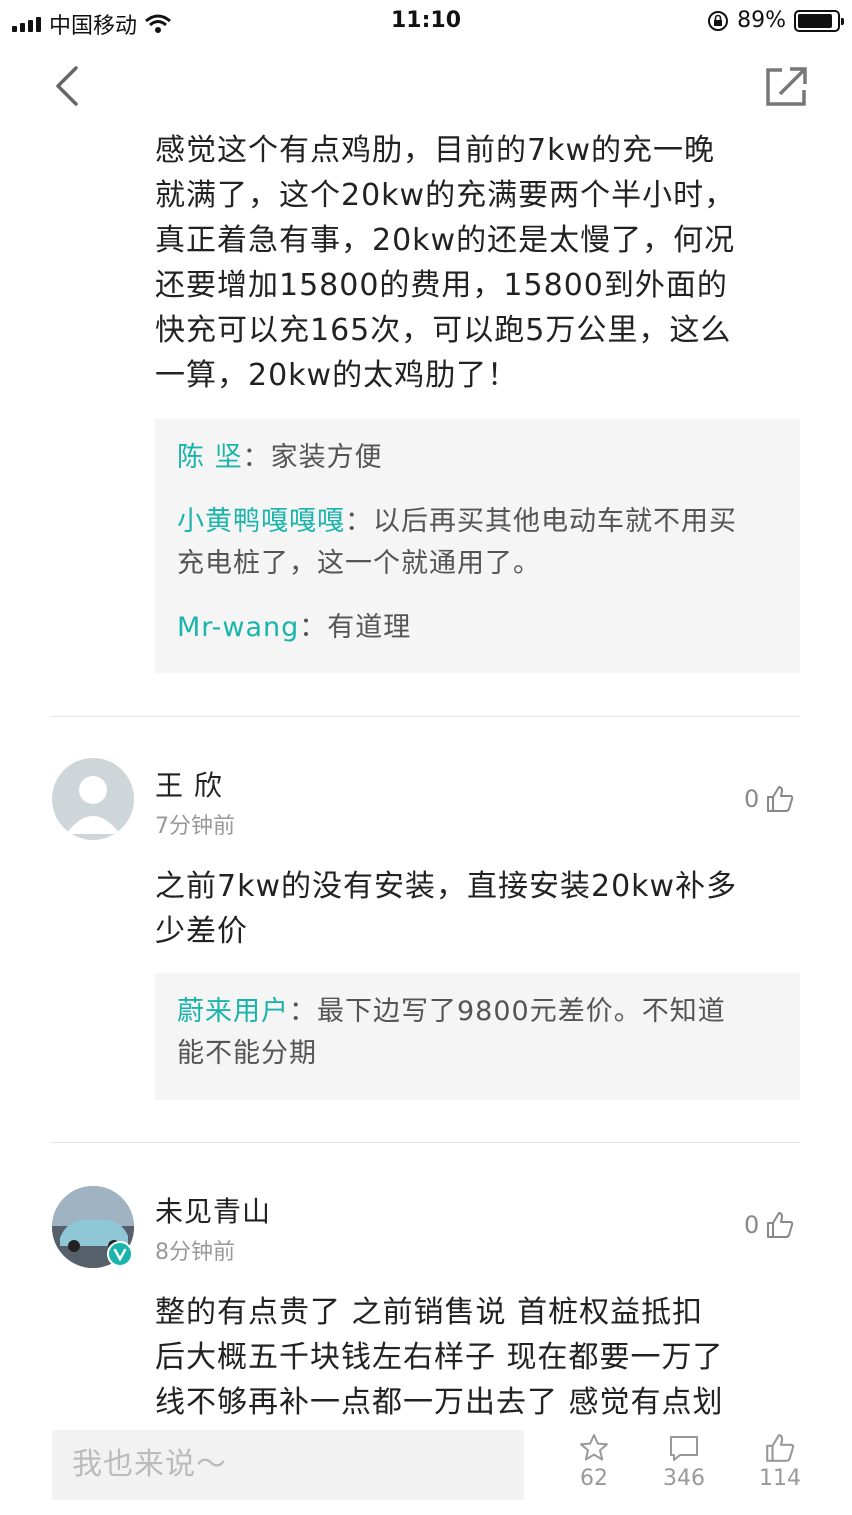 This screenshot has width=852, height=1515. Describe the element at coordinates (238, 627) in the screenshot. I see `reply-author: Mr-wang` at that location.